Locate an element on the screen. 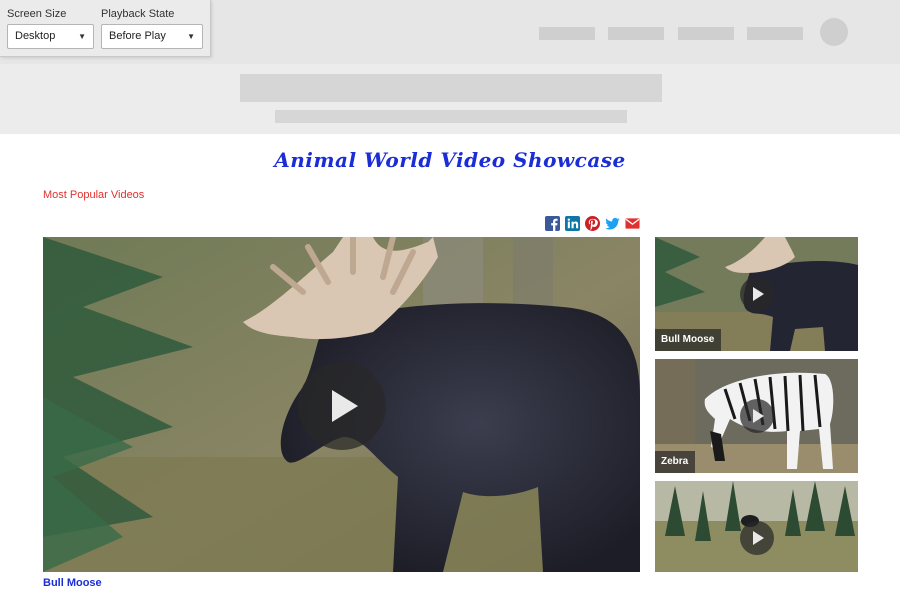 This screenshot has width=900, height=592. screen-size-control: Screen Size Desktop ▼ is located at coordinates (50, 28).